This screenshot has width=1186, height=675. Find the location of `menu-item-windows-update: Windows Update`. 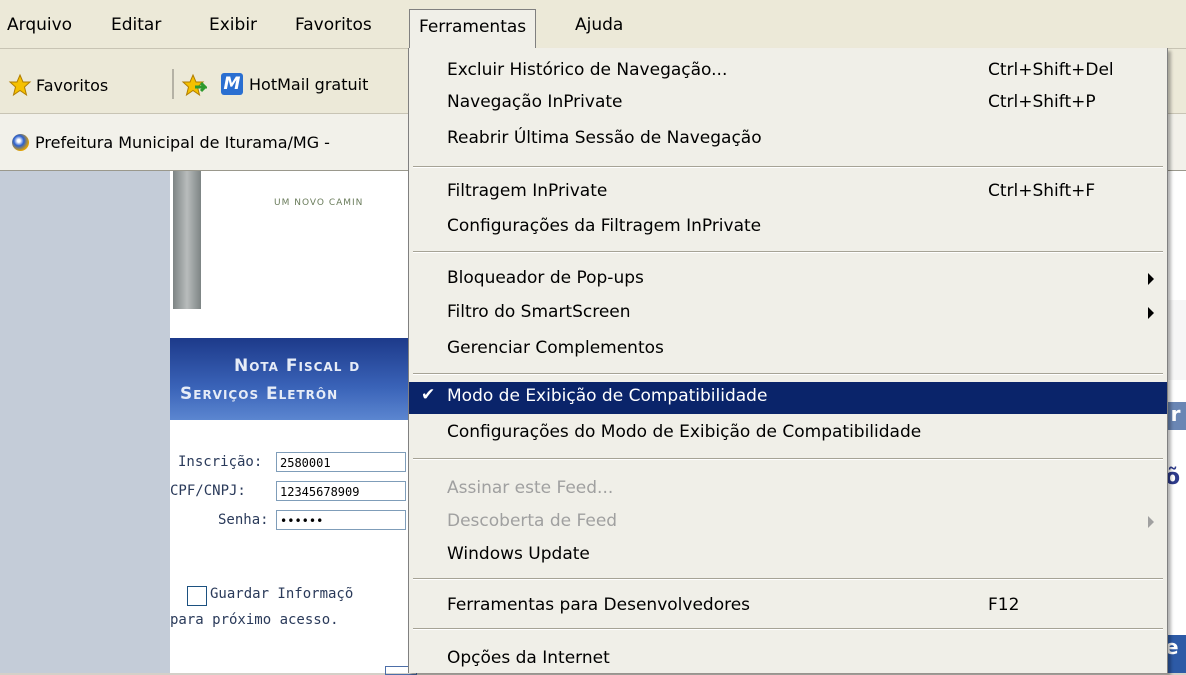

menu-item-windows-update: Windows Update is located at coordinates (788, 555).